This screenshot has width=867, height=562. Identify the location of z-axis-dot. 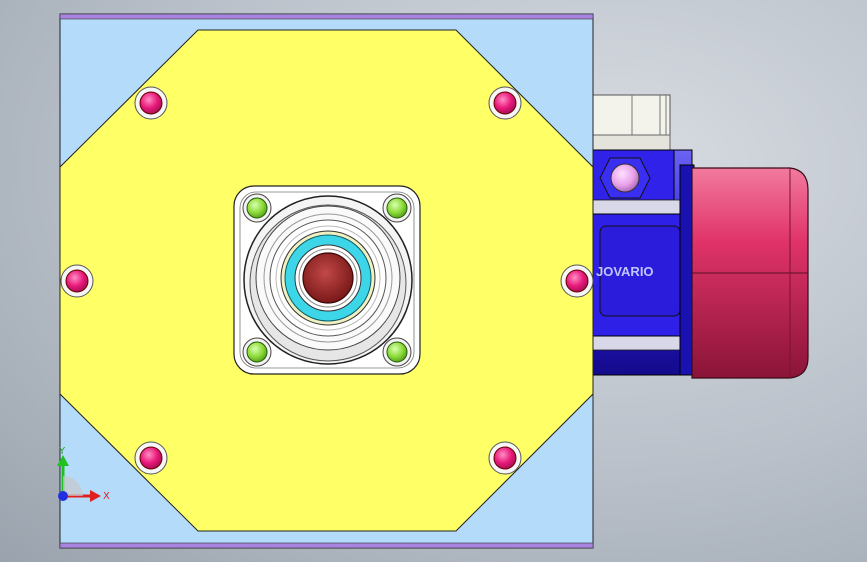
(63, 496).